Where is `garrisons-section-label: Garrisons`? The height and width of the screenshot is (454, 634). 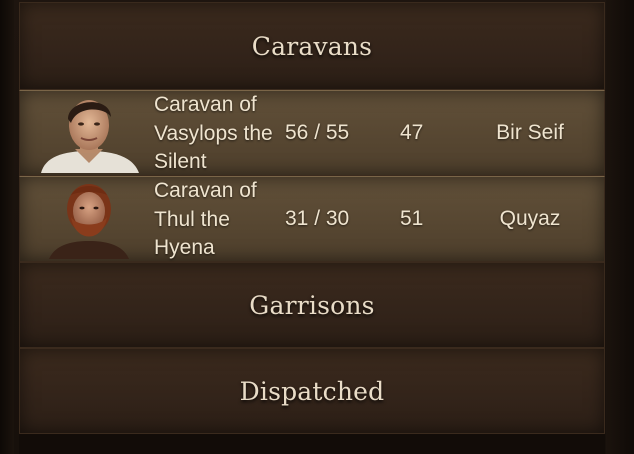
garrisons-section-label: Garrisons is located at coordinates (312, 305).